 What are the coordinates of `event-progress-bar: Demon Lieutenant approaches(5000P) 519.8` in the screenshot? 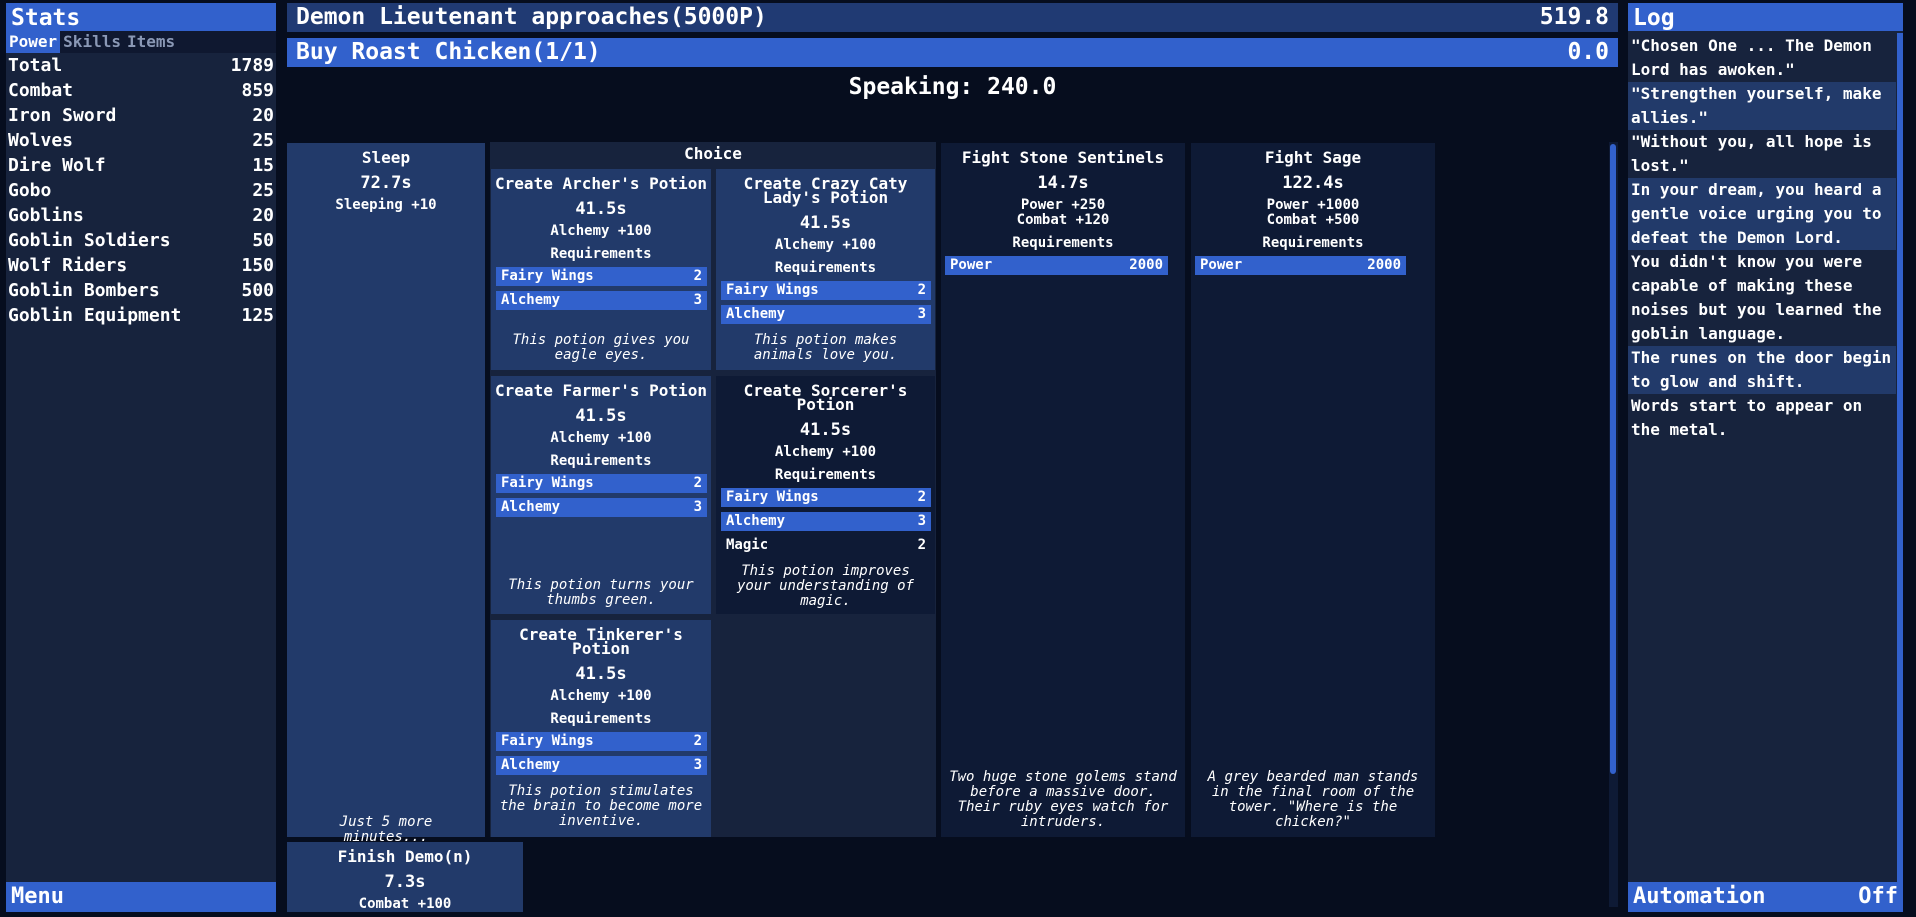 It's located at (952, 17).